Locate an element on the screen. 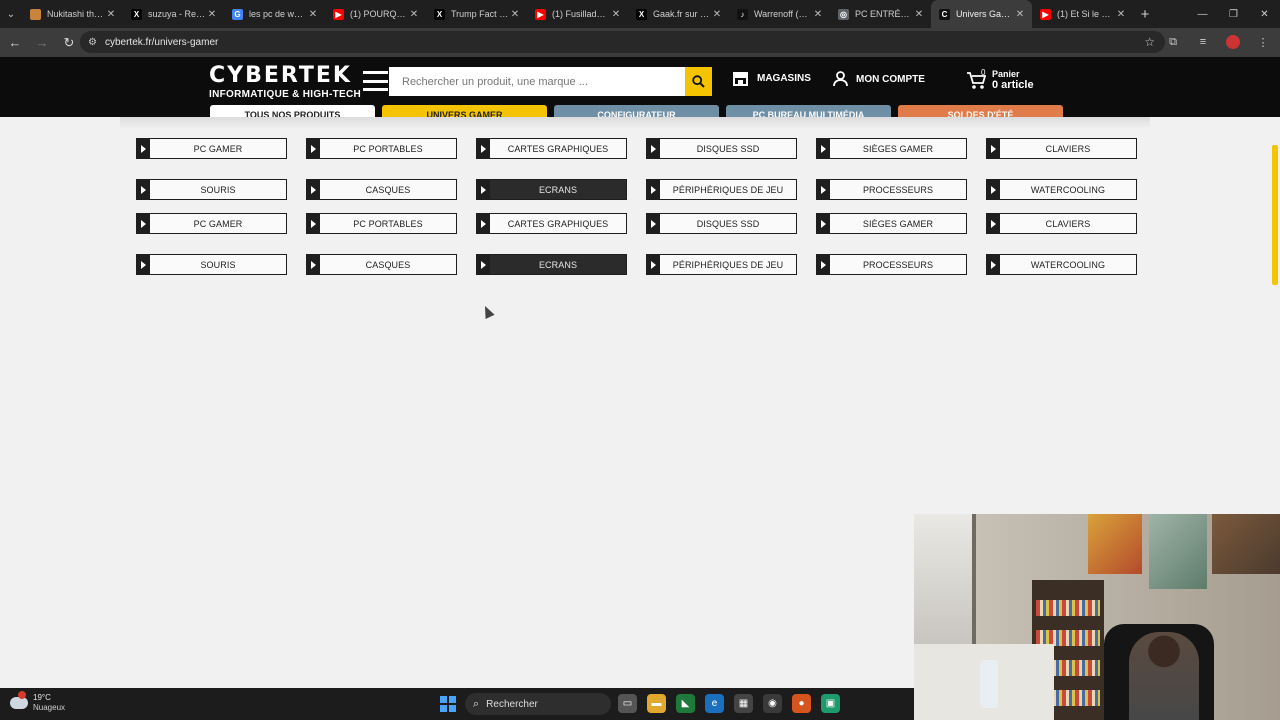 This screenshot has height=720, width=1280. new-tab-icon: + is located at coordinates (1145, 14).